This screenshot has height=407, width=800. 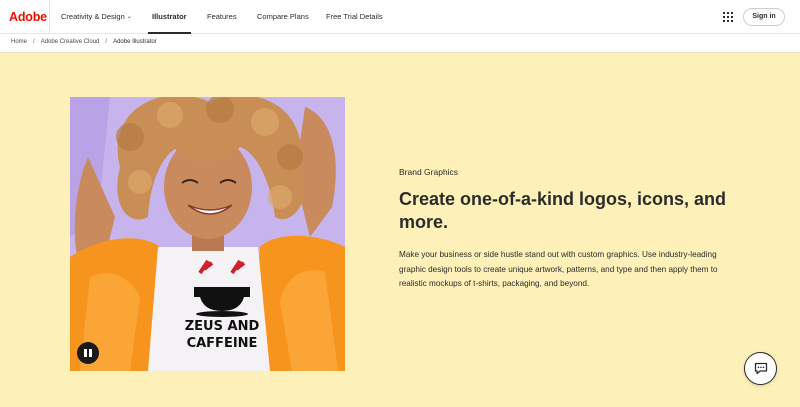 I want to click on nav-free-trial-details: Free Trial Details, so click(x=354, y=17).